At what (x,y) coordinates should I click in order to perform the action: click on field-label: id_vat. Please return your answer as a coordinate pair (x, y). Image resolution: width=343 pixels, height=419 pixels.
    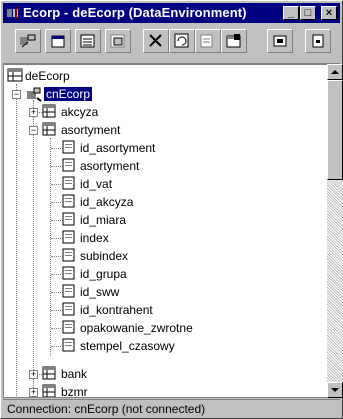
    Looking at the image, I should click on (96, 184).